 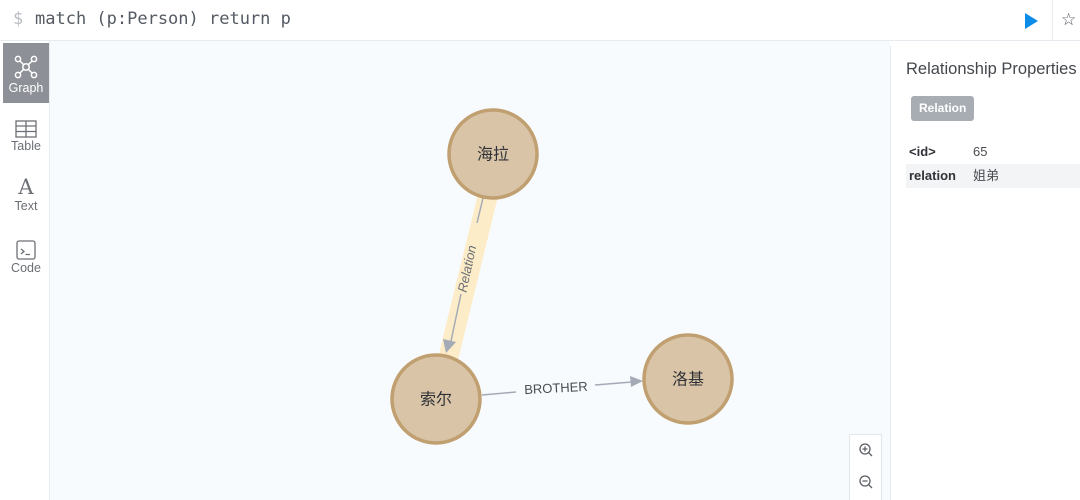 I want to click on graph-node: 海拉, so click(x=493, y=154).